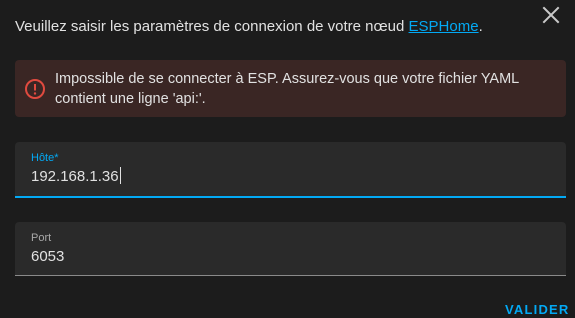  What do you see at coordinates (480, 26) in the screenshot?
I see `description-suffix: .` at bounding box center [480, 26].